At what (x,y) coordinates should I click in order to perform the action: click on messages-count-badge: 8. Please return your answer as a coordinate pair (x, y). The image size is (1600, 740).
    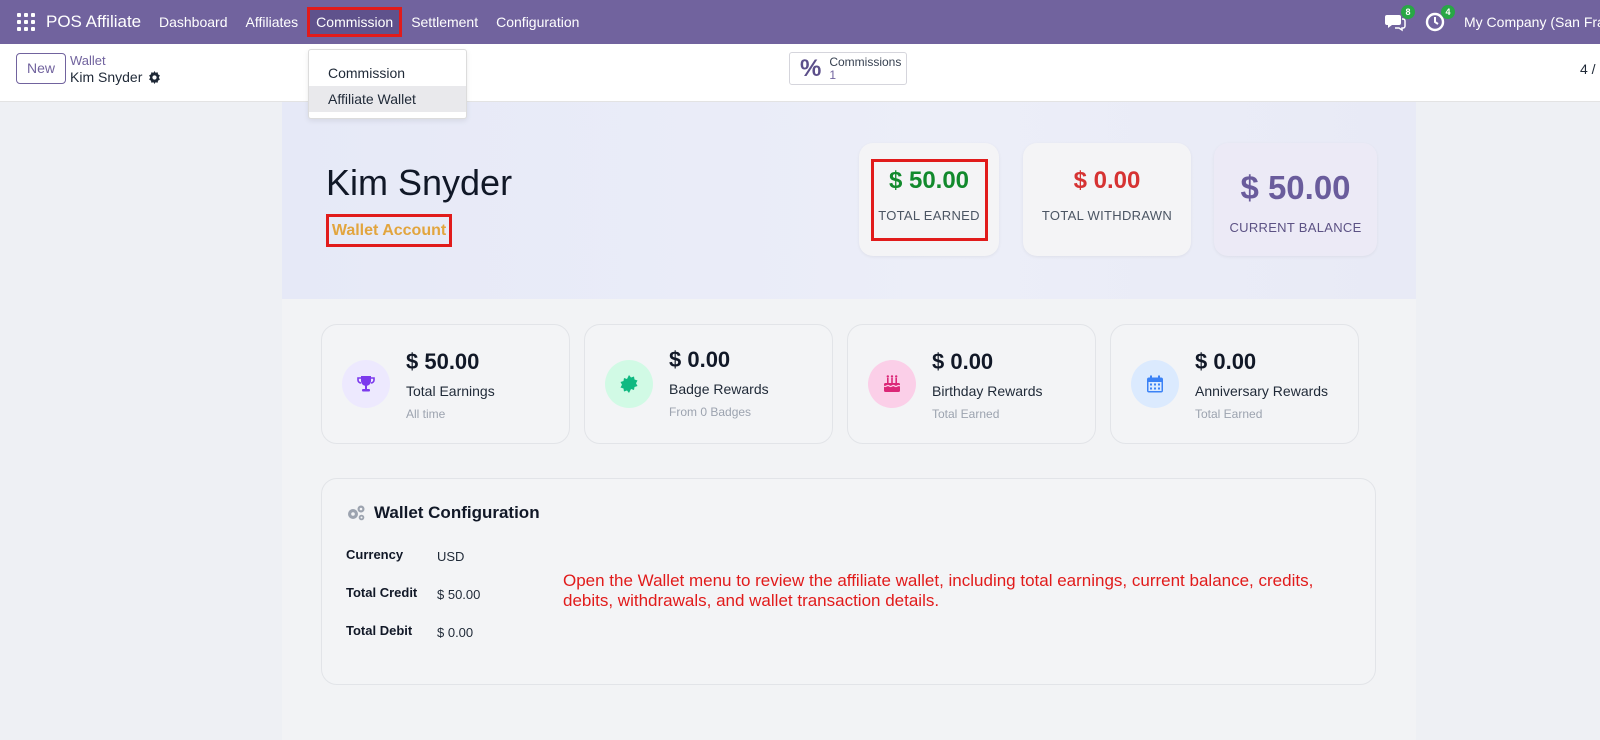
    Looking at the image, I should click on (1408, 12).